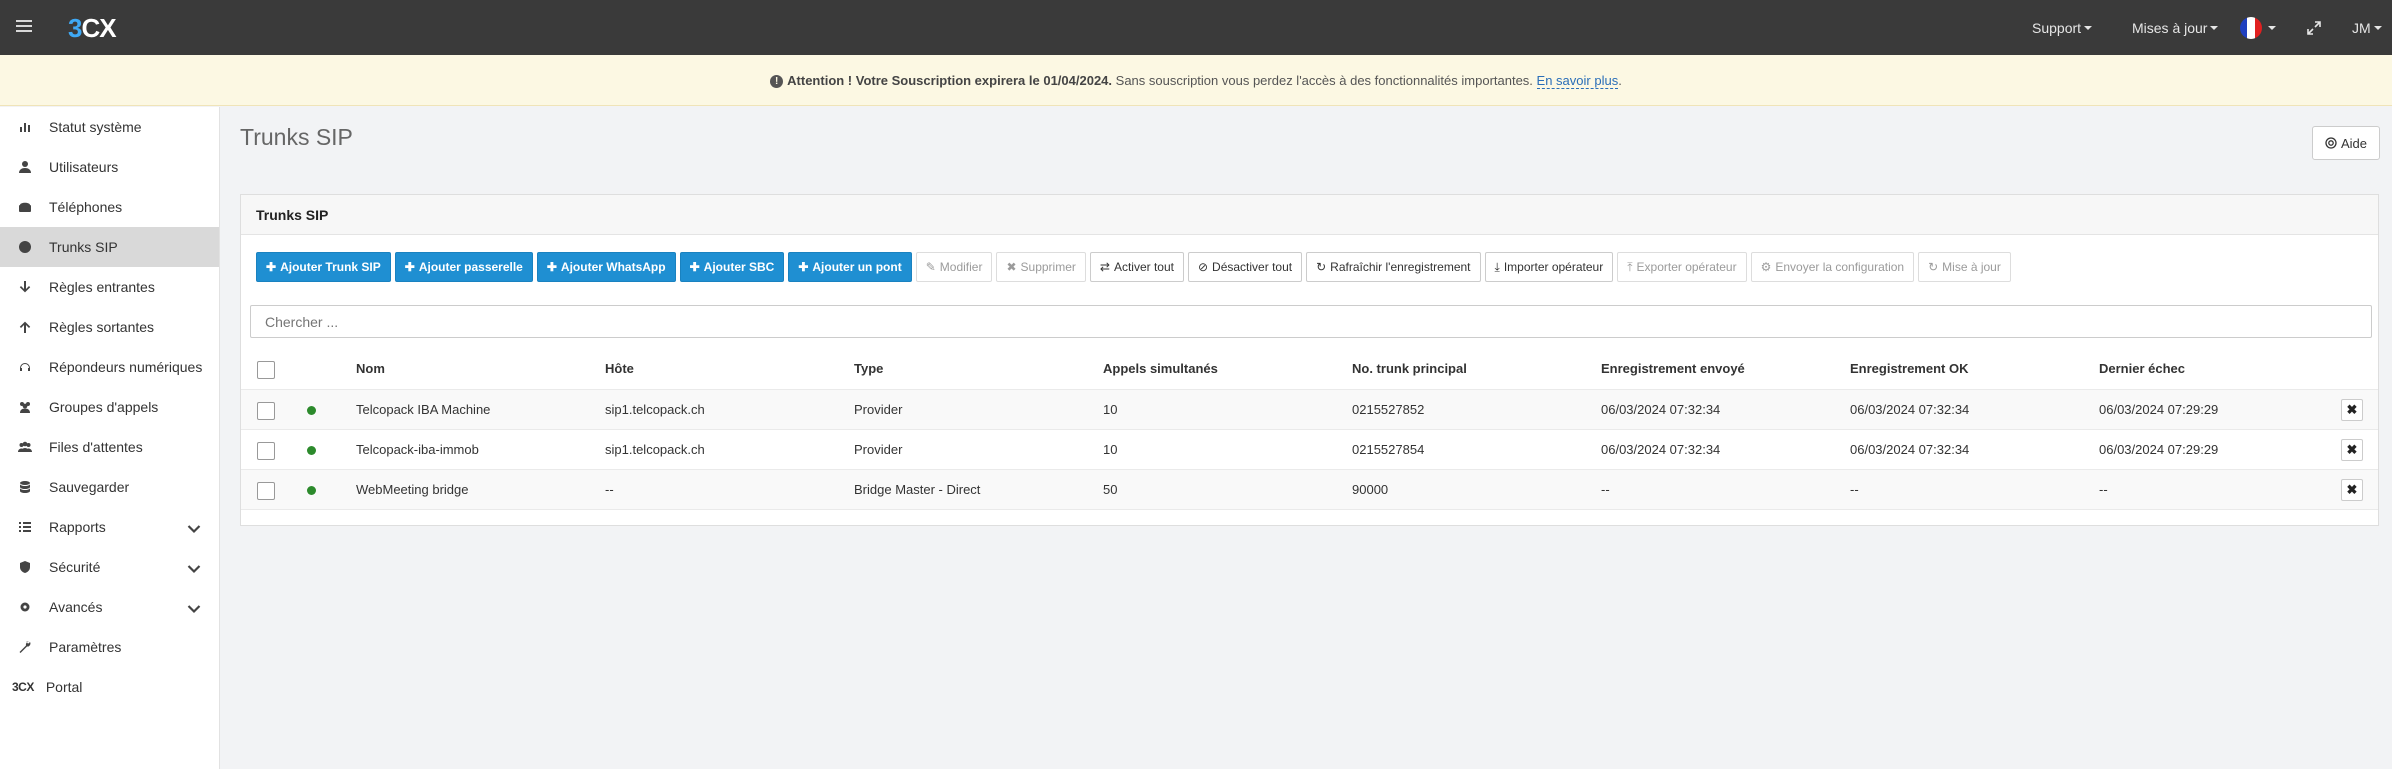  Describe the element at coordinates (850, 267) in the screenshot. I see `button-ajouter-un-pont: ✚ Ajouter un pont` at that location.